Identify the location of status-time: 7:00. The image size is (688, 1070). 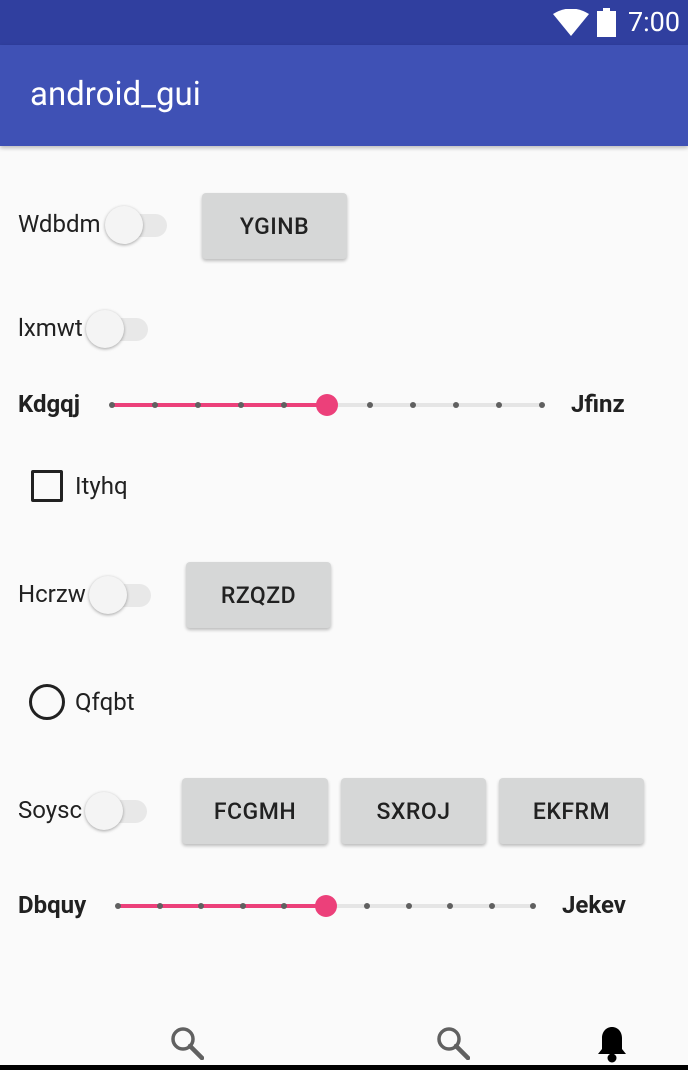
(653, 22).